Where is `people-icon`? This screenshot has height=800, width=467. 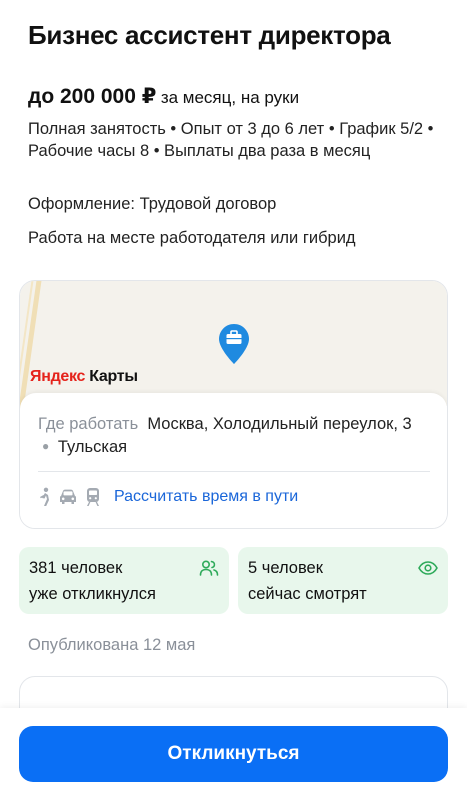
people-icon is located at coordinates (209, 568).